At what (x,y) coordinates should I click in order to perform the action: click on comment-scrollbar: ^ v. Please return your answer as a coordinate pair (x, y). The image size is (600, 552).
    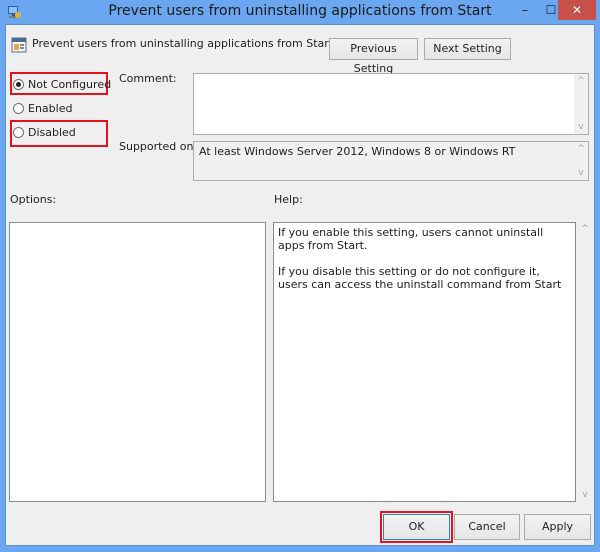
    Looking at the image, I should click on (581, 104).